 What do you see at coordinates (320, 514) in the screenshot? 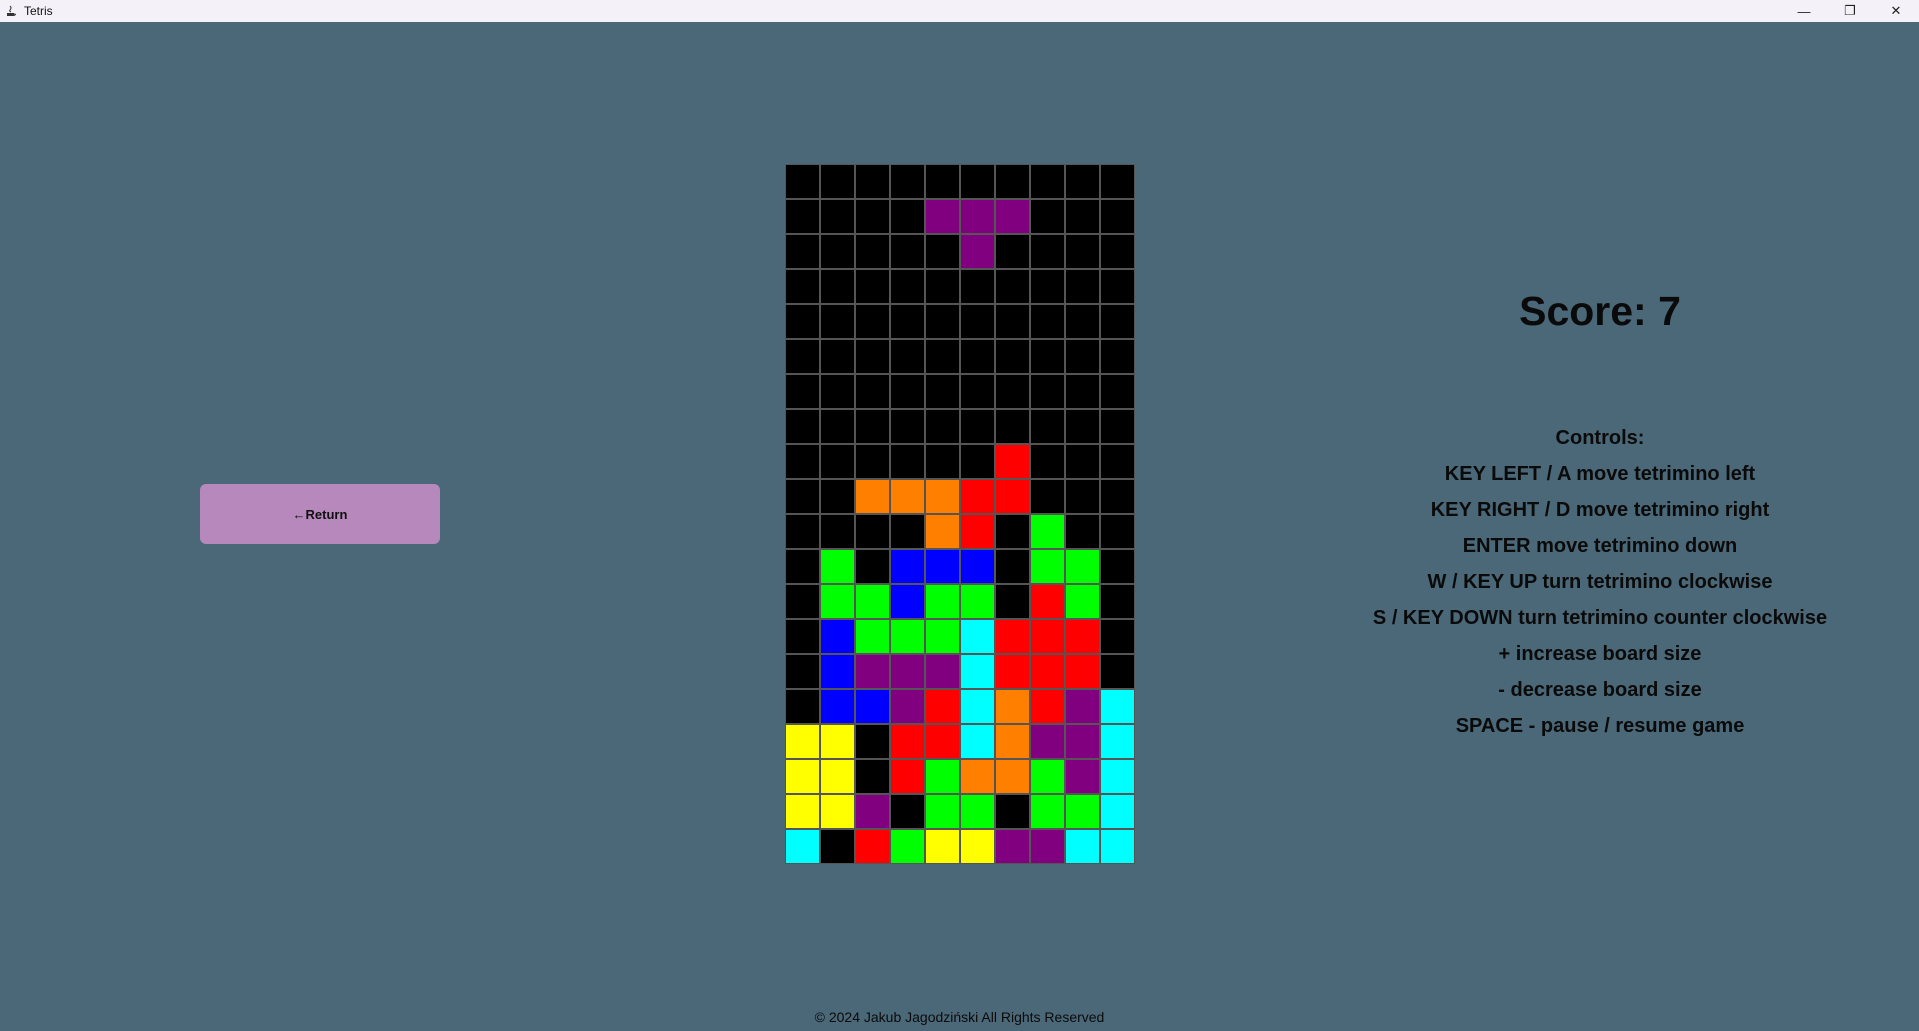
I see `return-button: ←Return` at bounding box center [320, 514].